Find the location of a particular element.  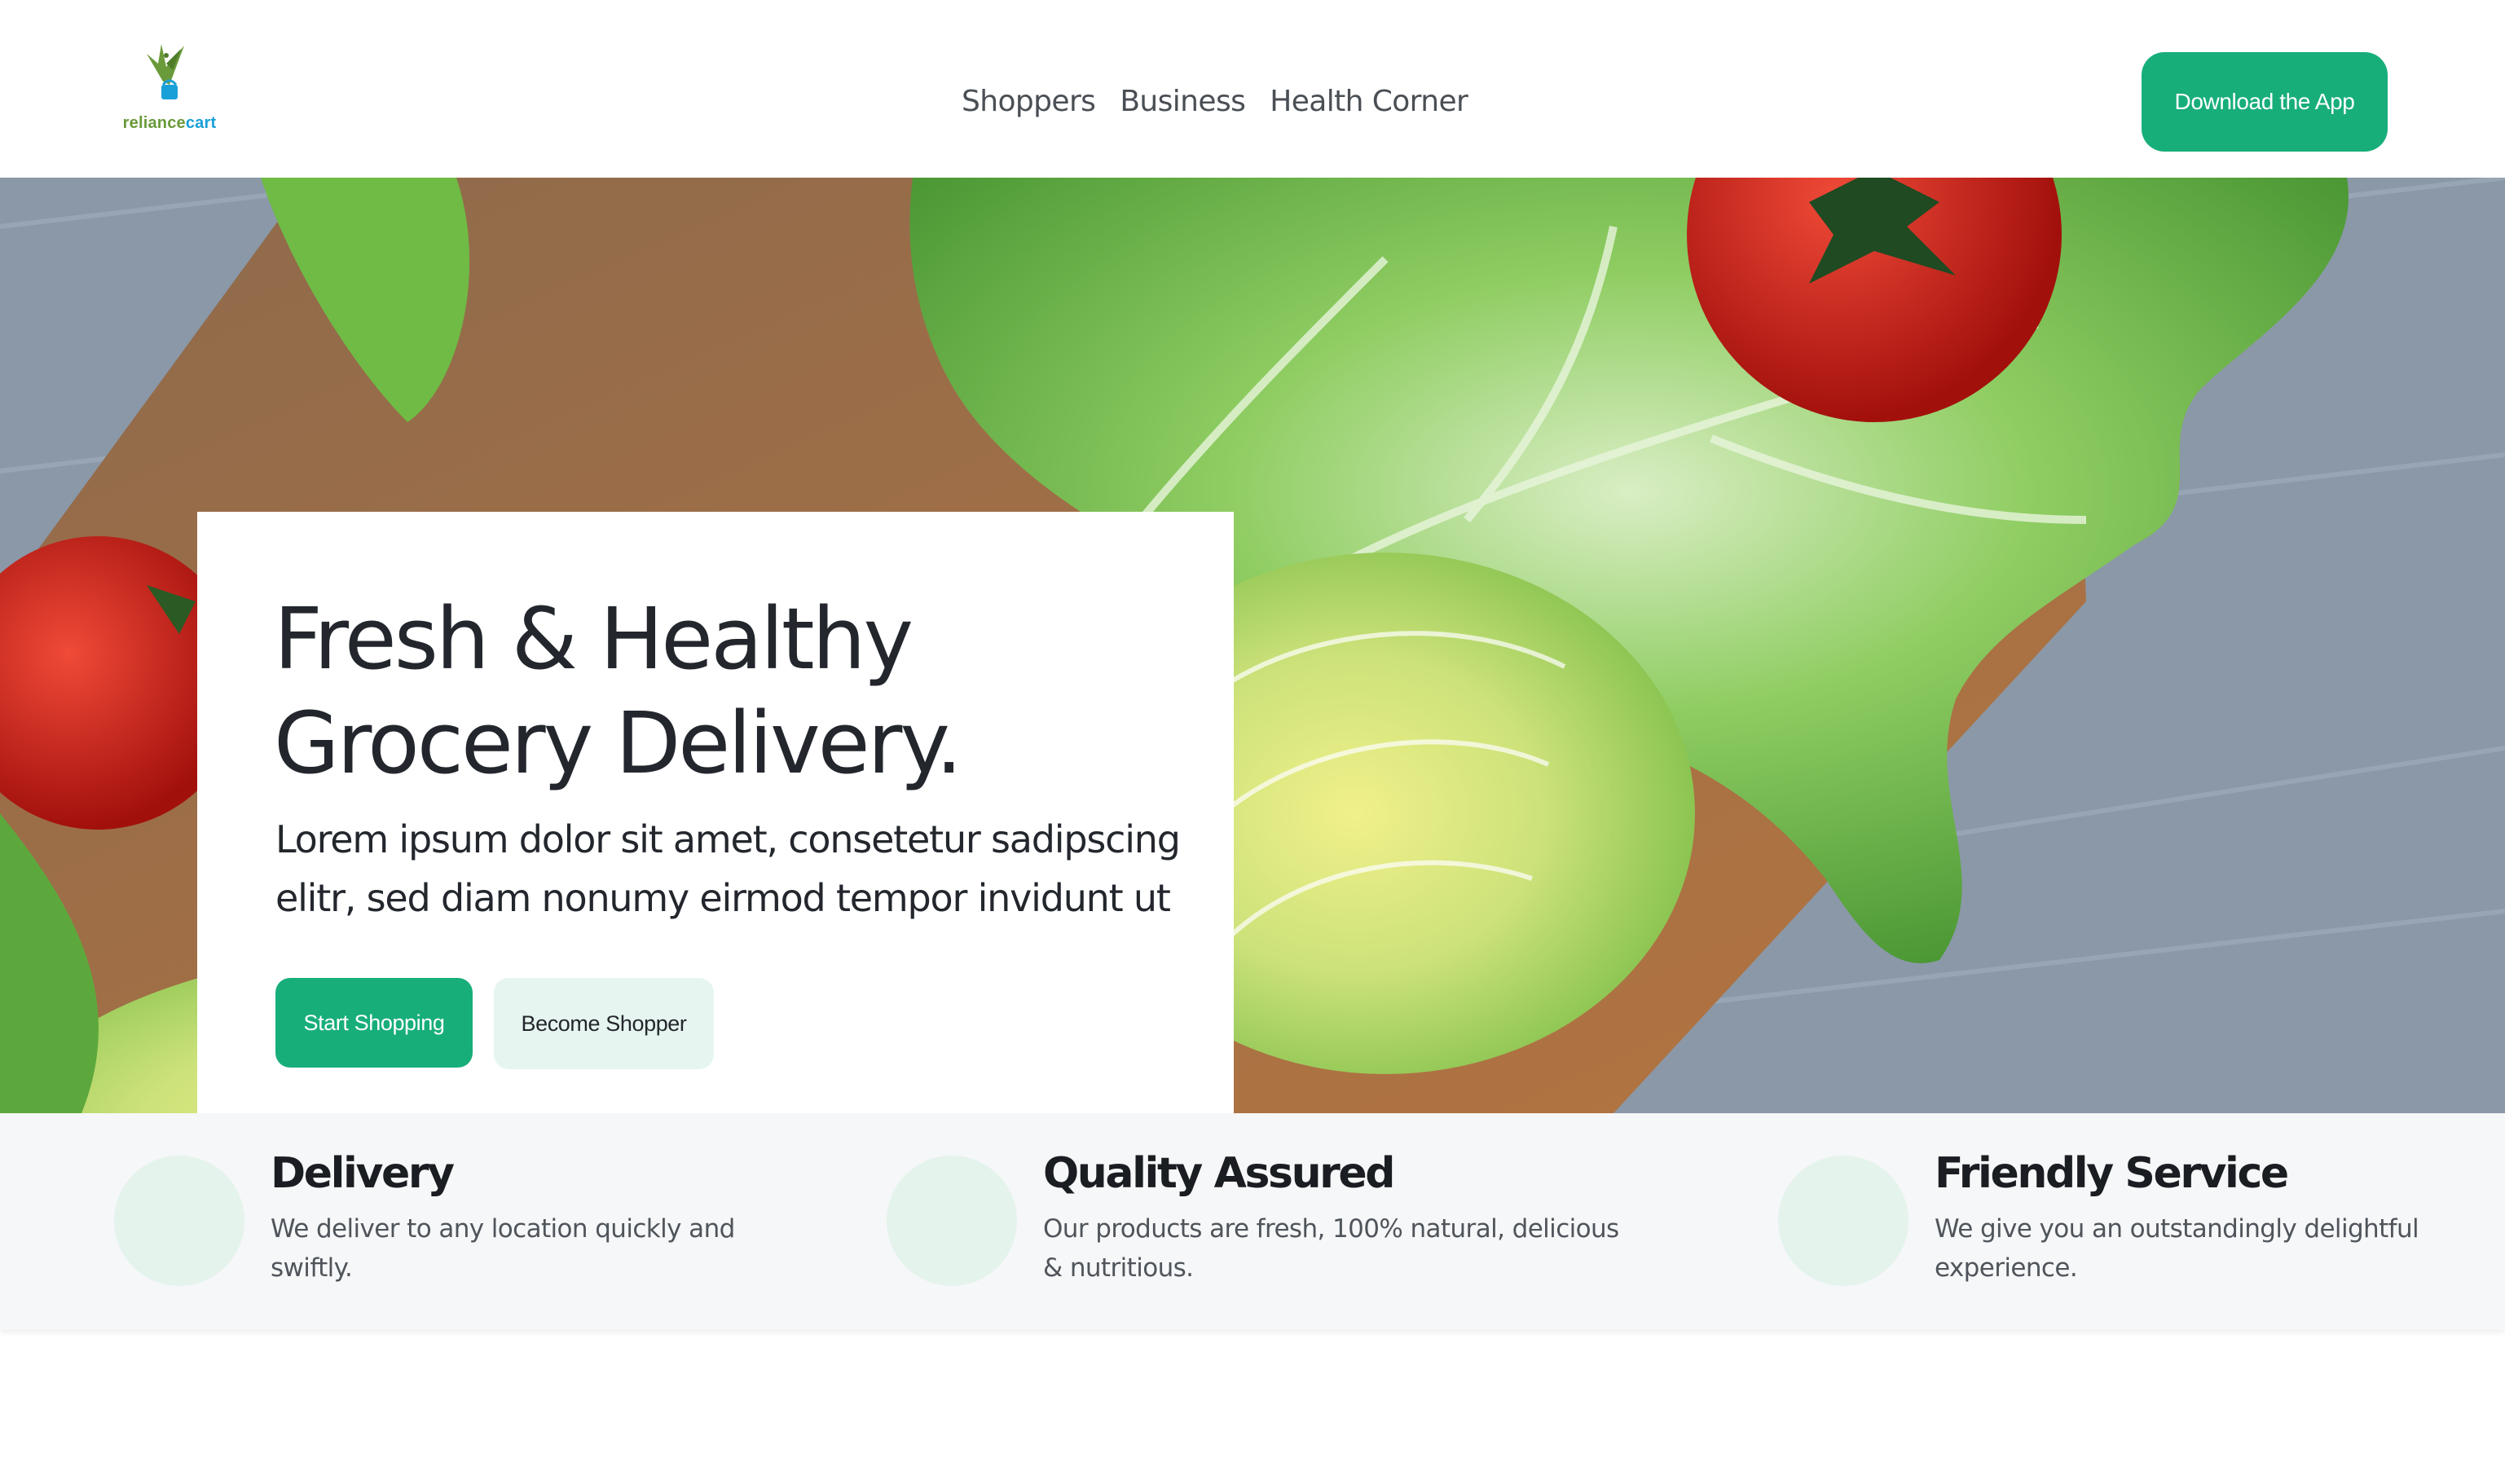

main-nav: Shoppers Business Health Corner is located at coordinates (1215, 101).